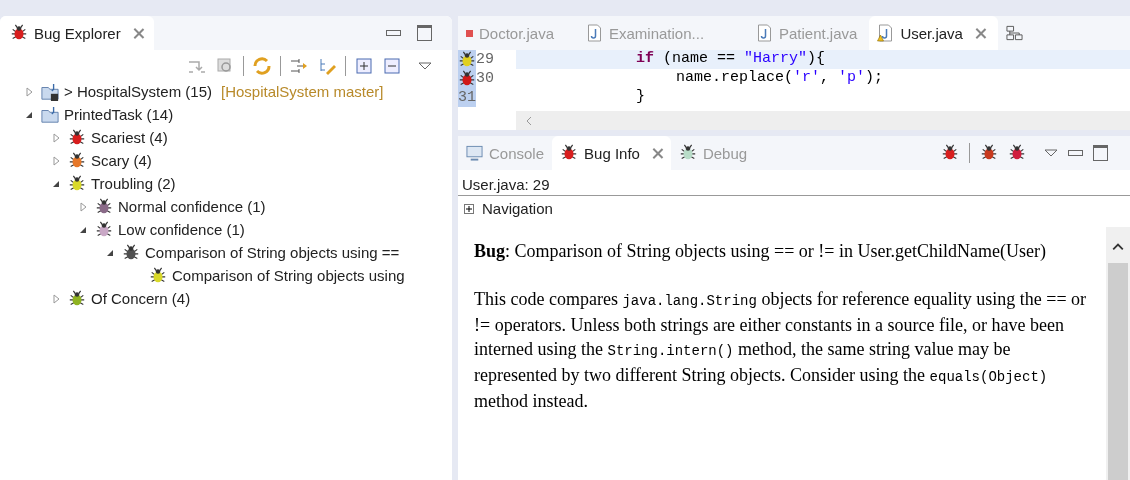 The image size is (1130, 480). Describe the element at coordinates (1014, 33) in the screenshot. I see `hierarchy-icon` at that location.